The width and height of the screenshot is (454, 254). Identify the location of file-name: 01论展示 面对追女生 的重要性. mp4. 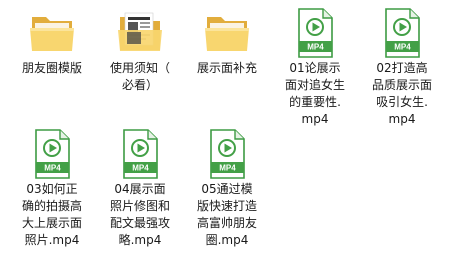
(314, 93).